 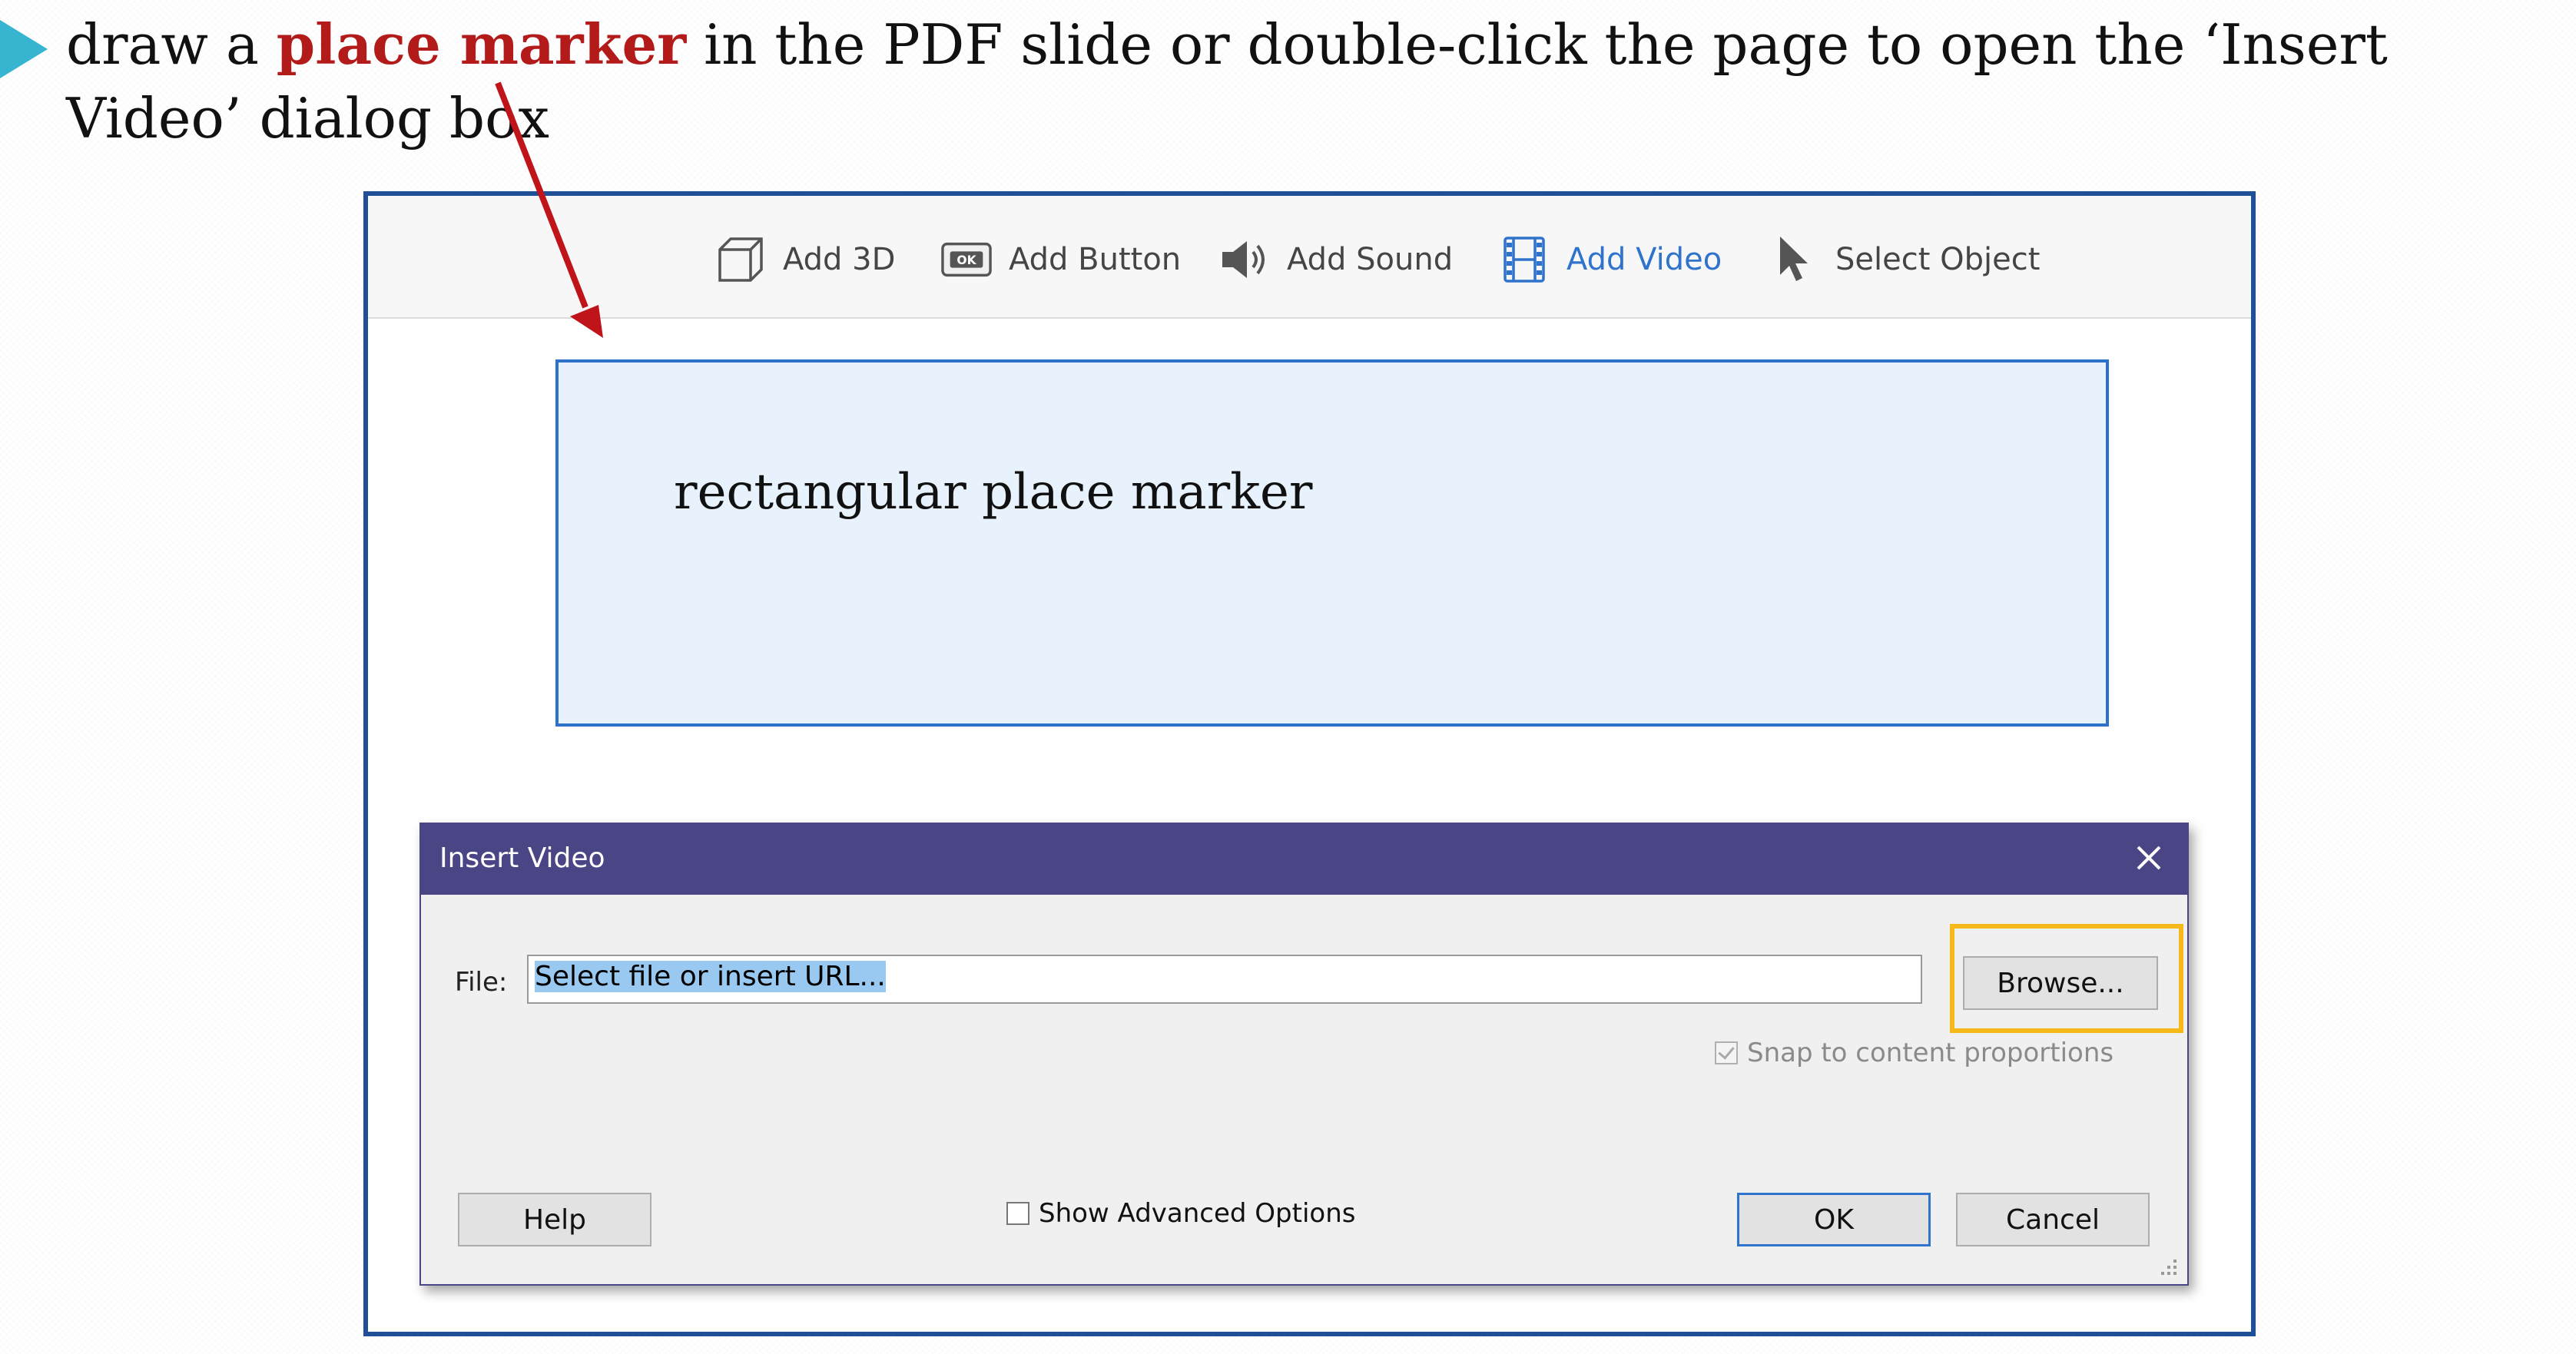 I want to click on snap-checkbox, so click(x=1726, y=1052).